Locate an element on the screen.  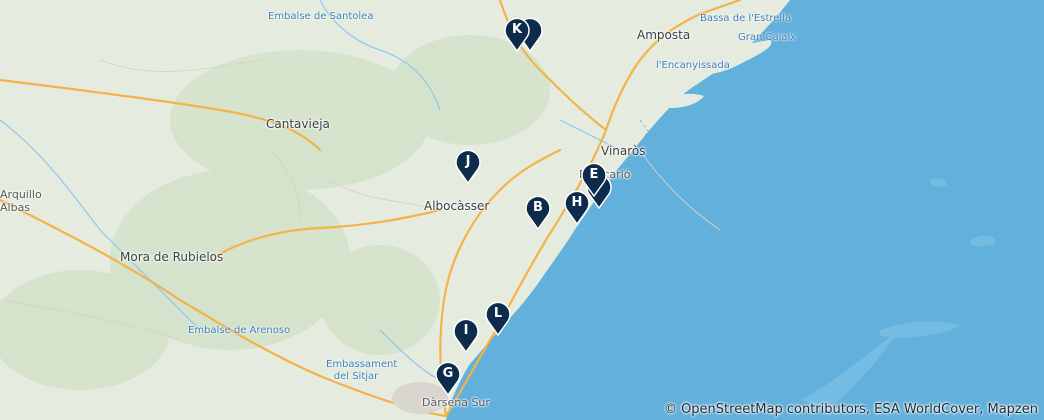
place-label: Mora de Rubielos is located at coordinates (172, 257).